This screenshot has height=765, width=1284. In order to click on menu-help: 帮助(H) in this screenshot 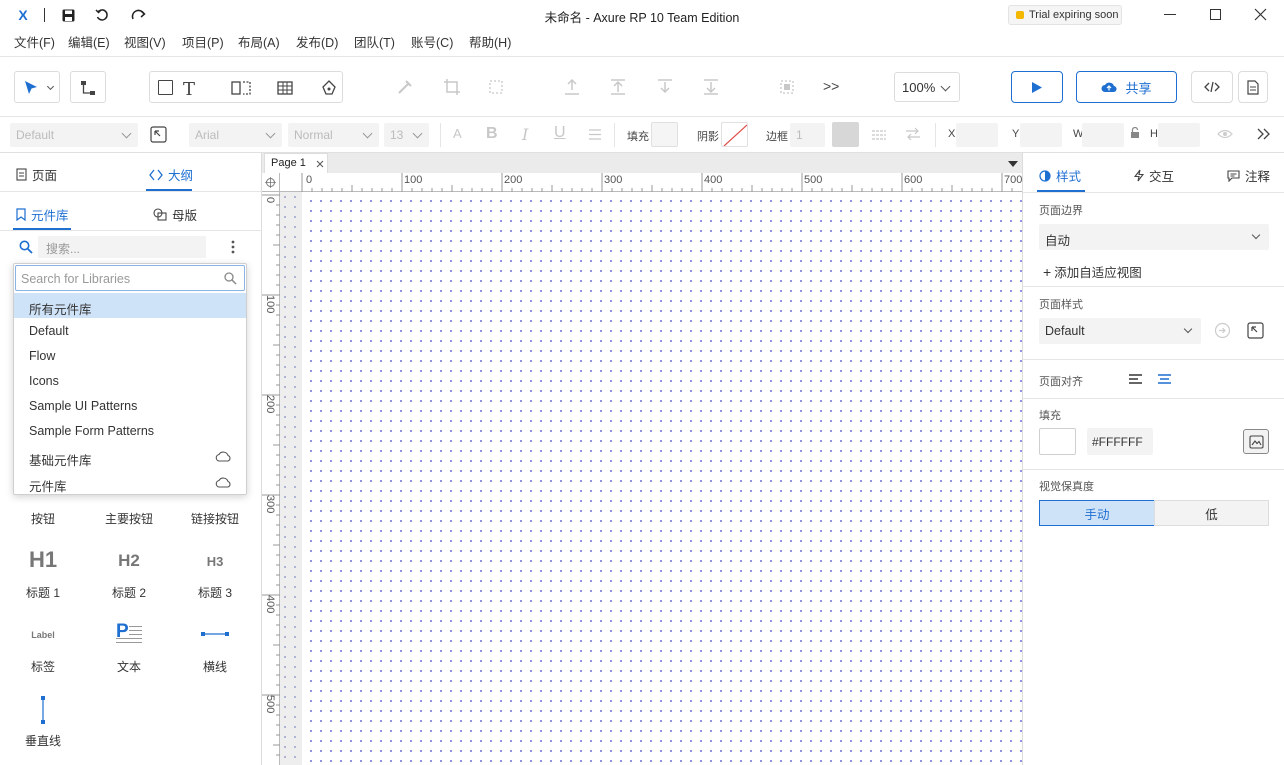, I will do `click(490, 43)`.